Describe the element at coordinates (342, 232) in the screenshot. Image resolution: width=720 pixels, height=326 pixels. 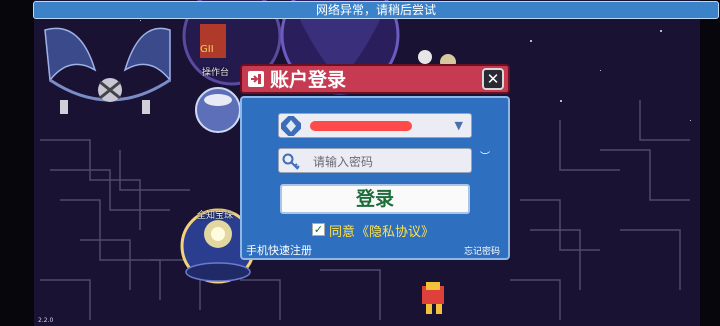
I see `agree-label: 同意` at that location.